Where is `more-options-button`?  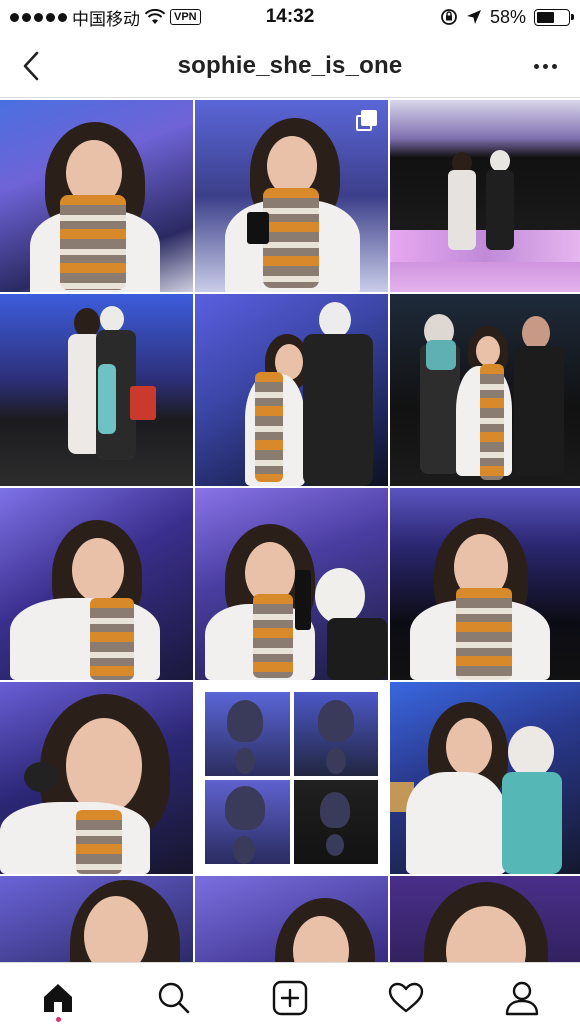 more-options-button is located at coordinates (545, 66).